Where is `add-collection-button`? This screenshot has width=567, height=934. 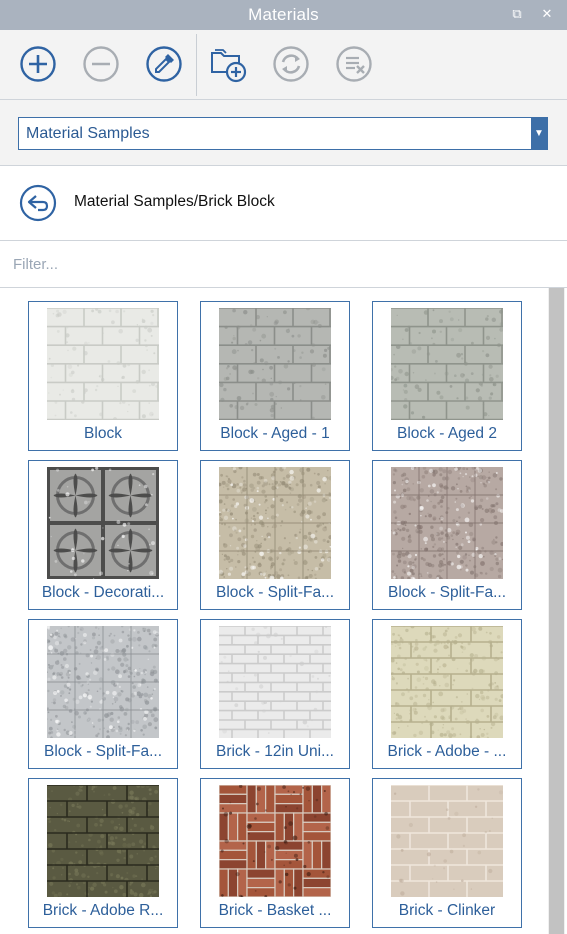
add-collection-button is located at coordinates (228, 64).